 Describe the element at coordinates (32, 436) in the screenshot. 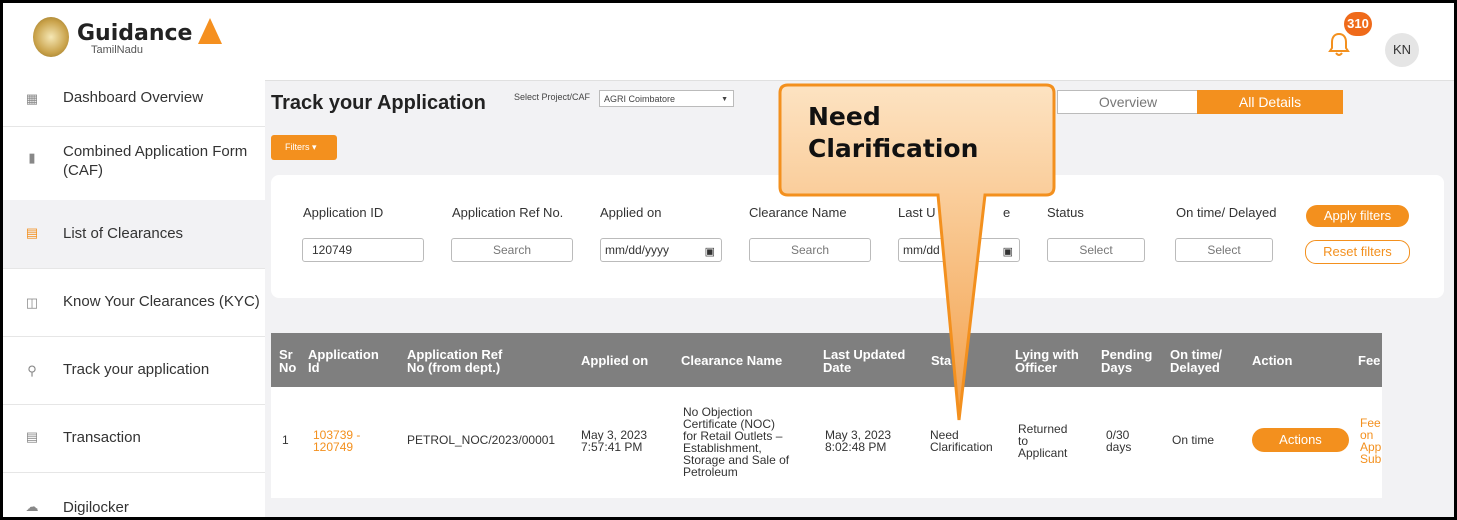

I see `transaction-icon: ▤` at that location.